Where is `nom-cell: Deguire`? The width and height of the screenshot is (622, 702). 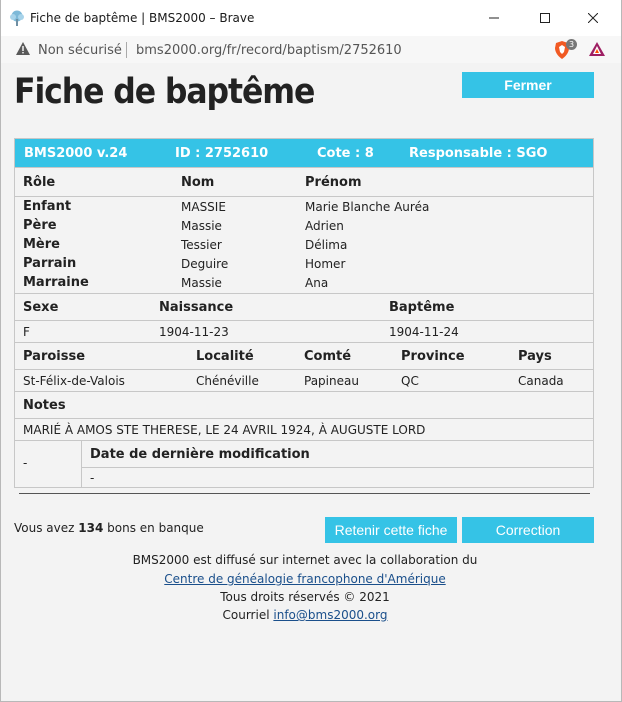
nom-cell: Deguire is located at coordinates (205, 264).